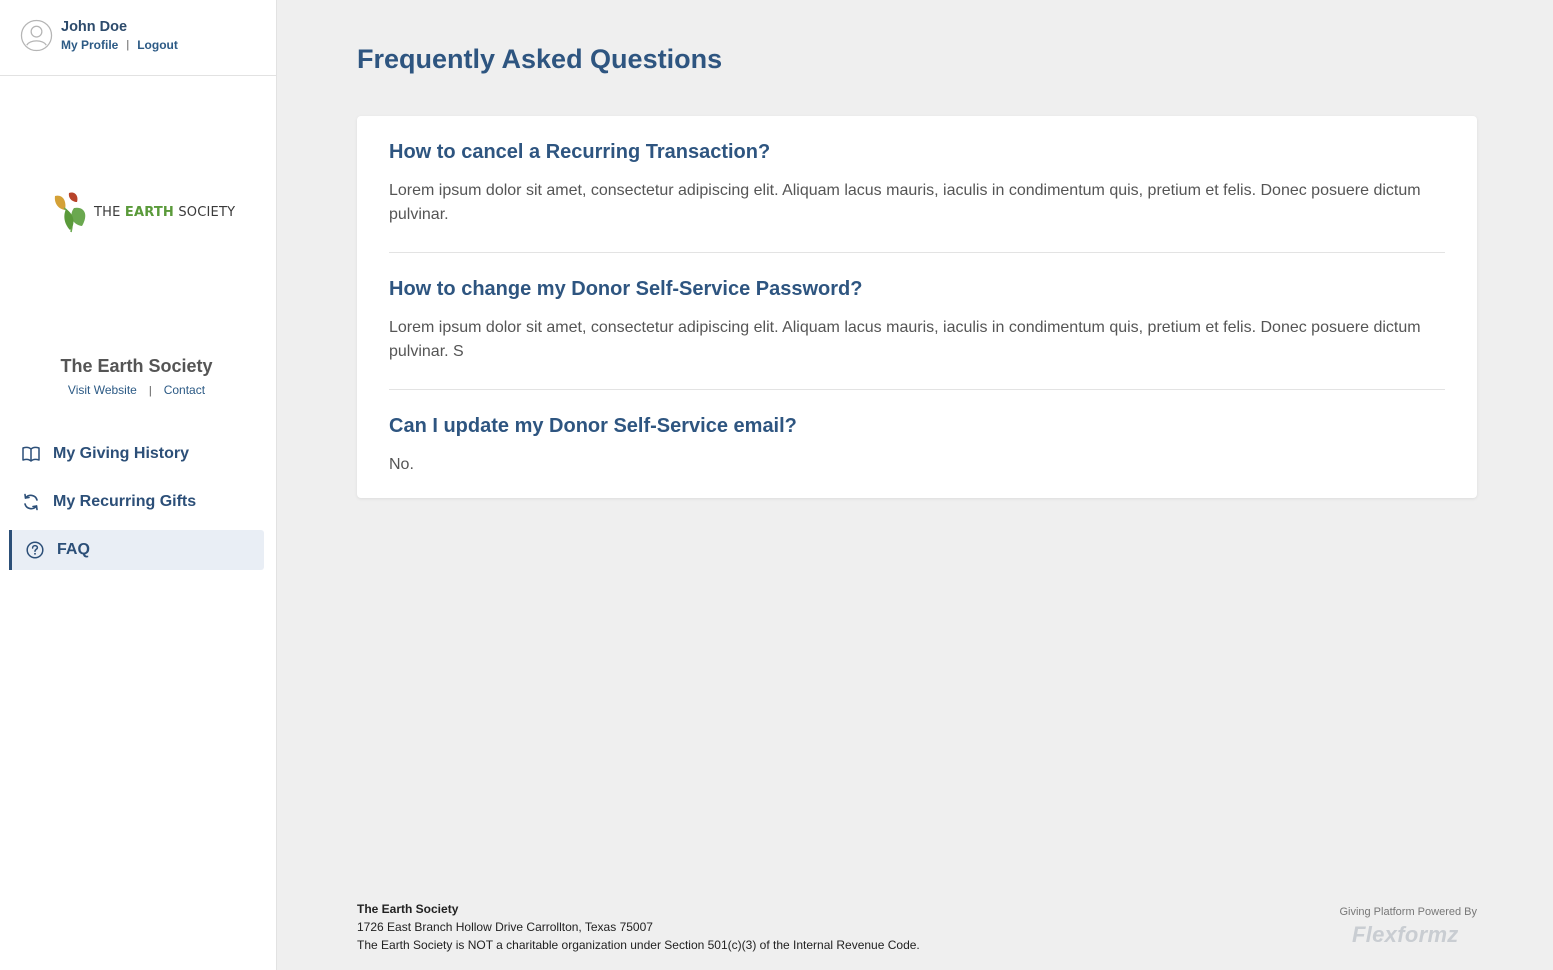 The height and width of the screenshot is (970, 1553). What do you see at coordinates (31, 502) in the screenshot?
I see `refresh-icon` at bounding box center [31, 502].